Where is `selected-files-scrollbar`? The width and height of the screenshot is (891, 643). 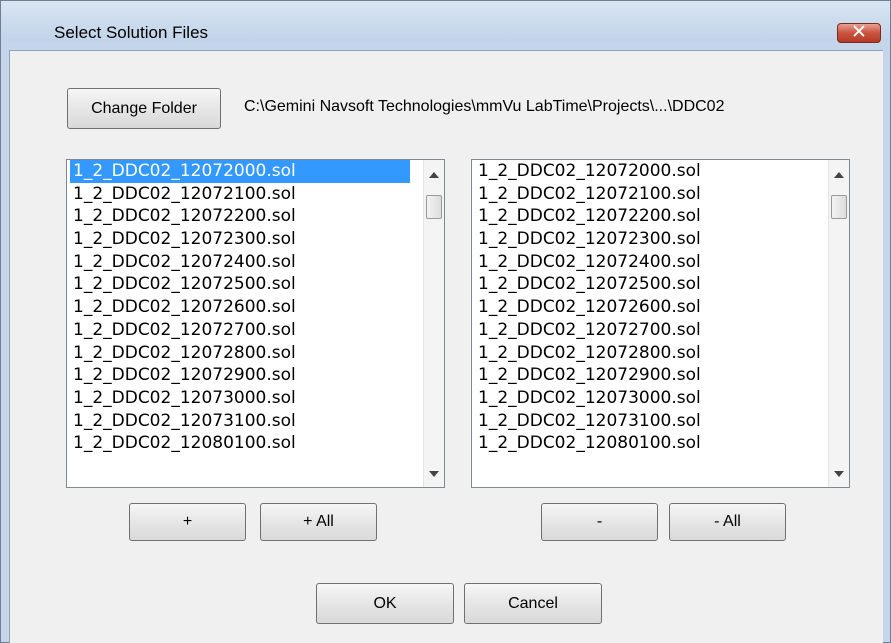 selected-files-scrollbar is located at coordinates (838, 323).